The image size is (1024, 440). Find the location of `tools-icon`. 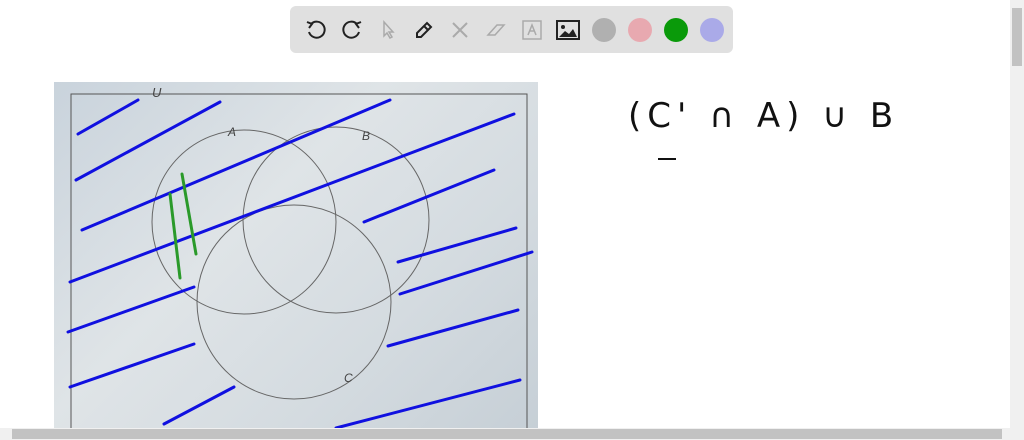

tools-icon is located at coordinates (460, 29).